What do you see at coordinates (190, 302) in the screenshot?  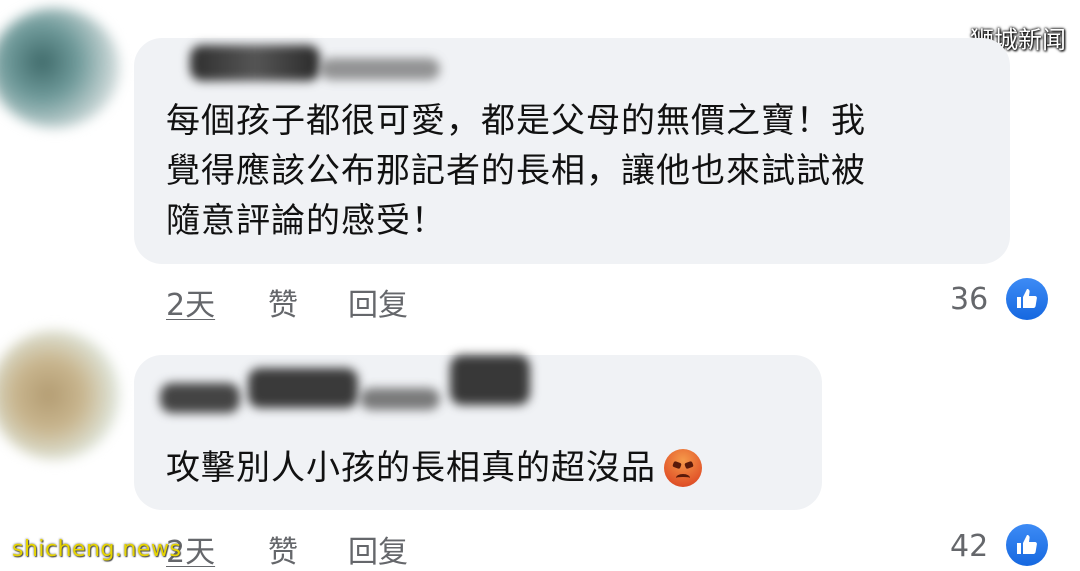 I see `comment-timestamp: 2天` at bounding box center [190, 302].